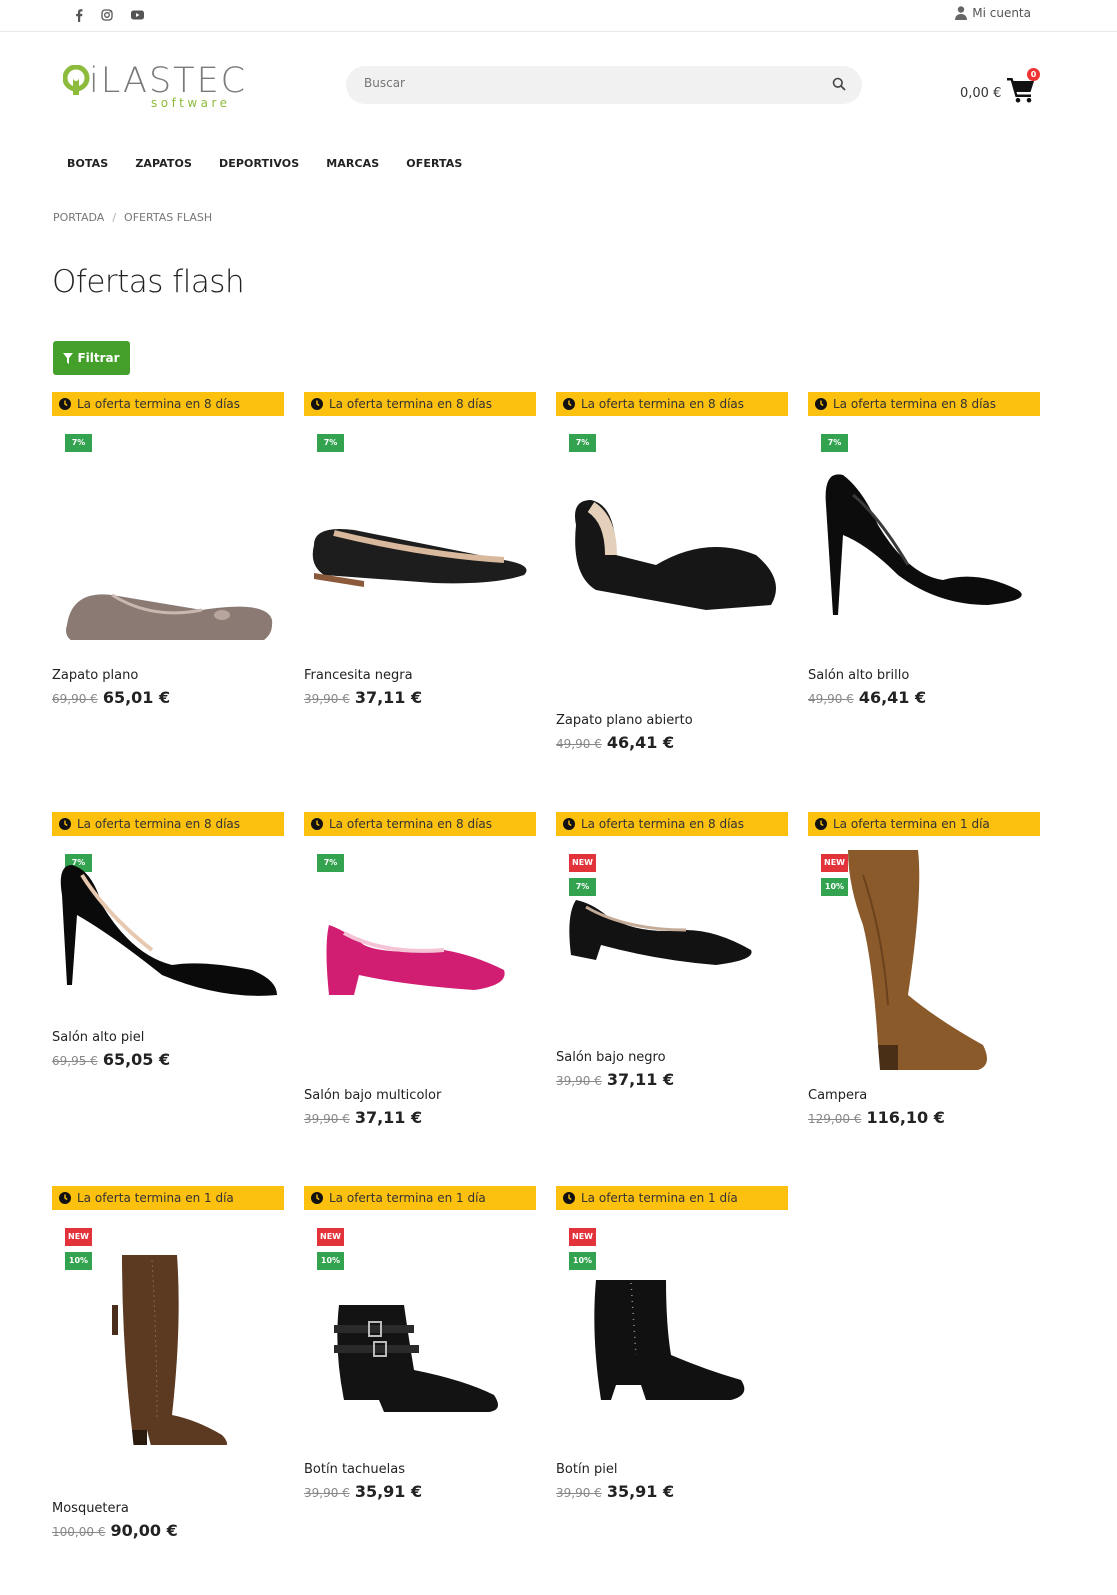 This screenshot has height=1595, width=1117. I want to click on search-icon, so click(839, 84).